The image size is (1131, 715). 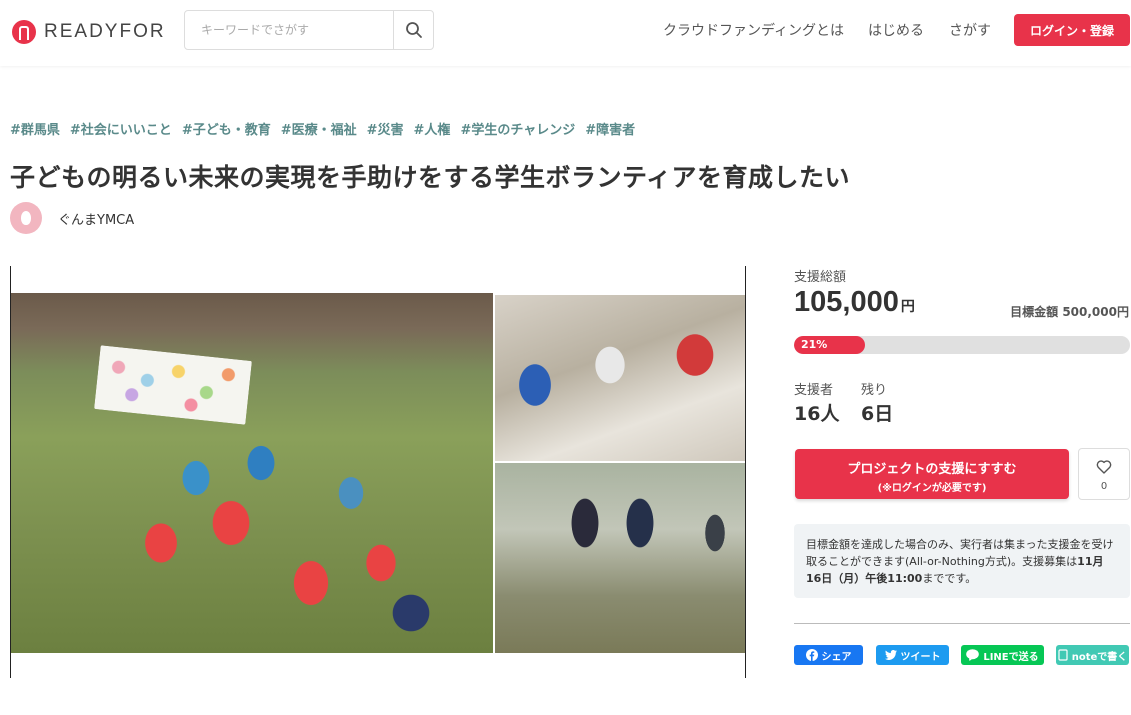 What do you see at coordinates (846, 302) in the screenshot?
I see `total-amount-value: 105,000` at bounding box center [846, 302].